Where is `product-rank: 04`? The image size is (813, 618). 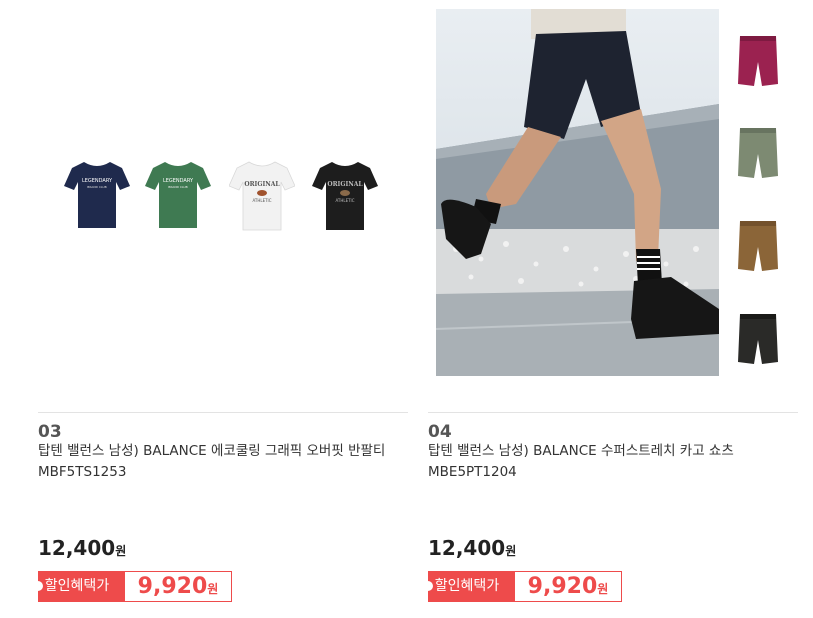
product-rank: 04 is located at coordinates (440, 432).